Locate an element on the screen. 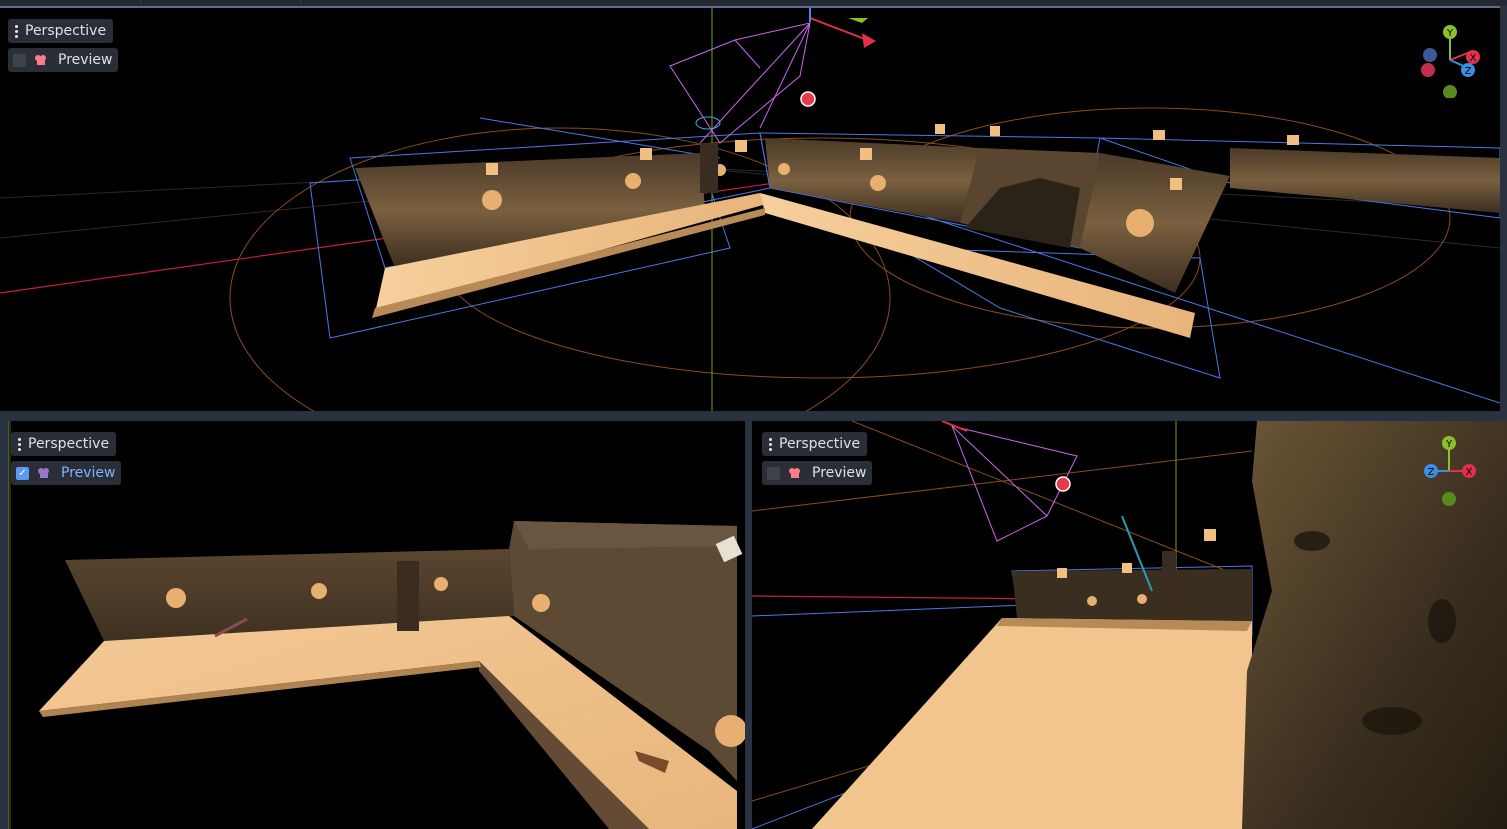  preview-toggle: ✓ Preview is located at coordinates (66, 473).